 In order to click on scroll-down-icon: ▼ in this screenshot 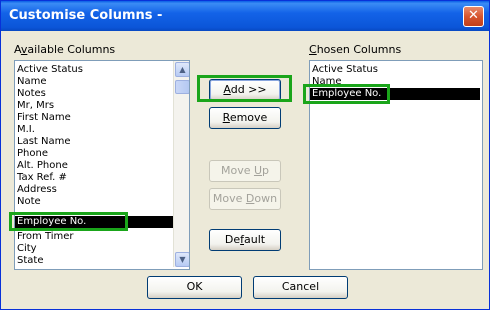, I will do `click(182, 259)`.